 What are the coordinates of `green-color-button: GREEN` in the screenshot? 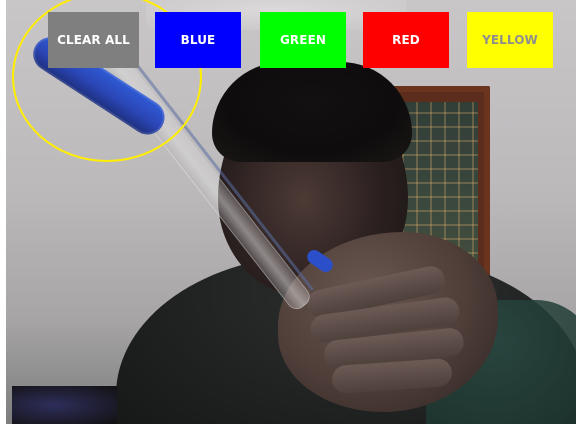 It's located at (303, 40).